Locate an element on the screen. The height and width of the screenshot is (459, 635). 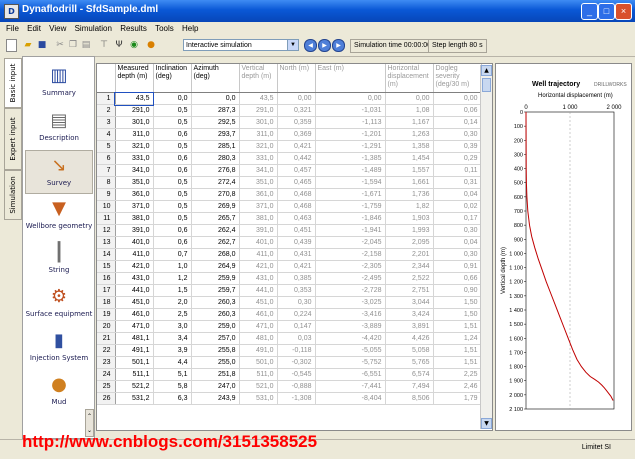
row-number: 6 is located at coordinates (106, 158).